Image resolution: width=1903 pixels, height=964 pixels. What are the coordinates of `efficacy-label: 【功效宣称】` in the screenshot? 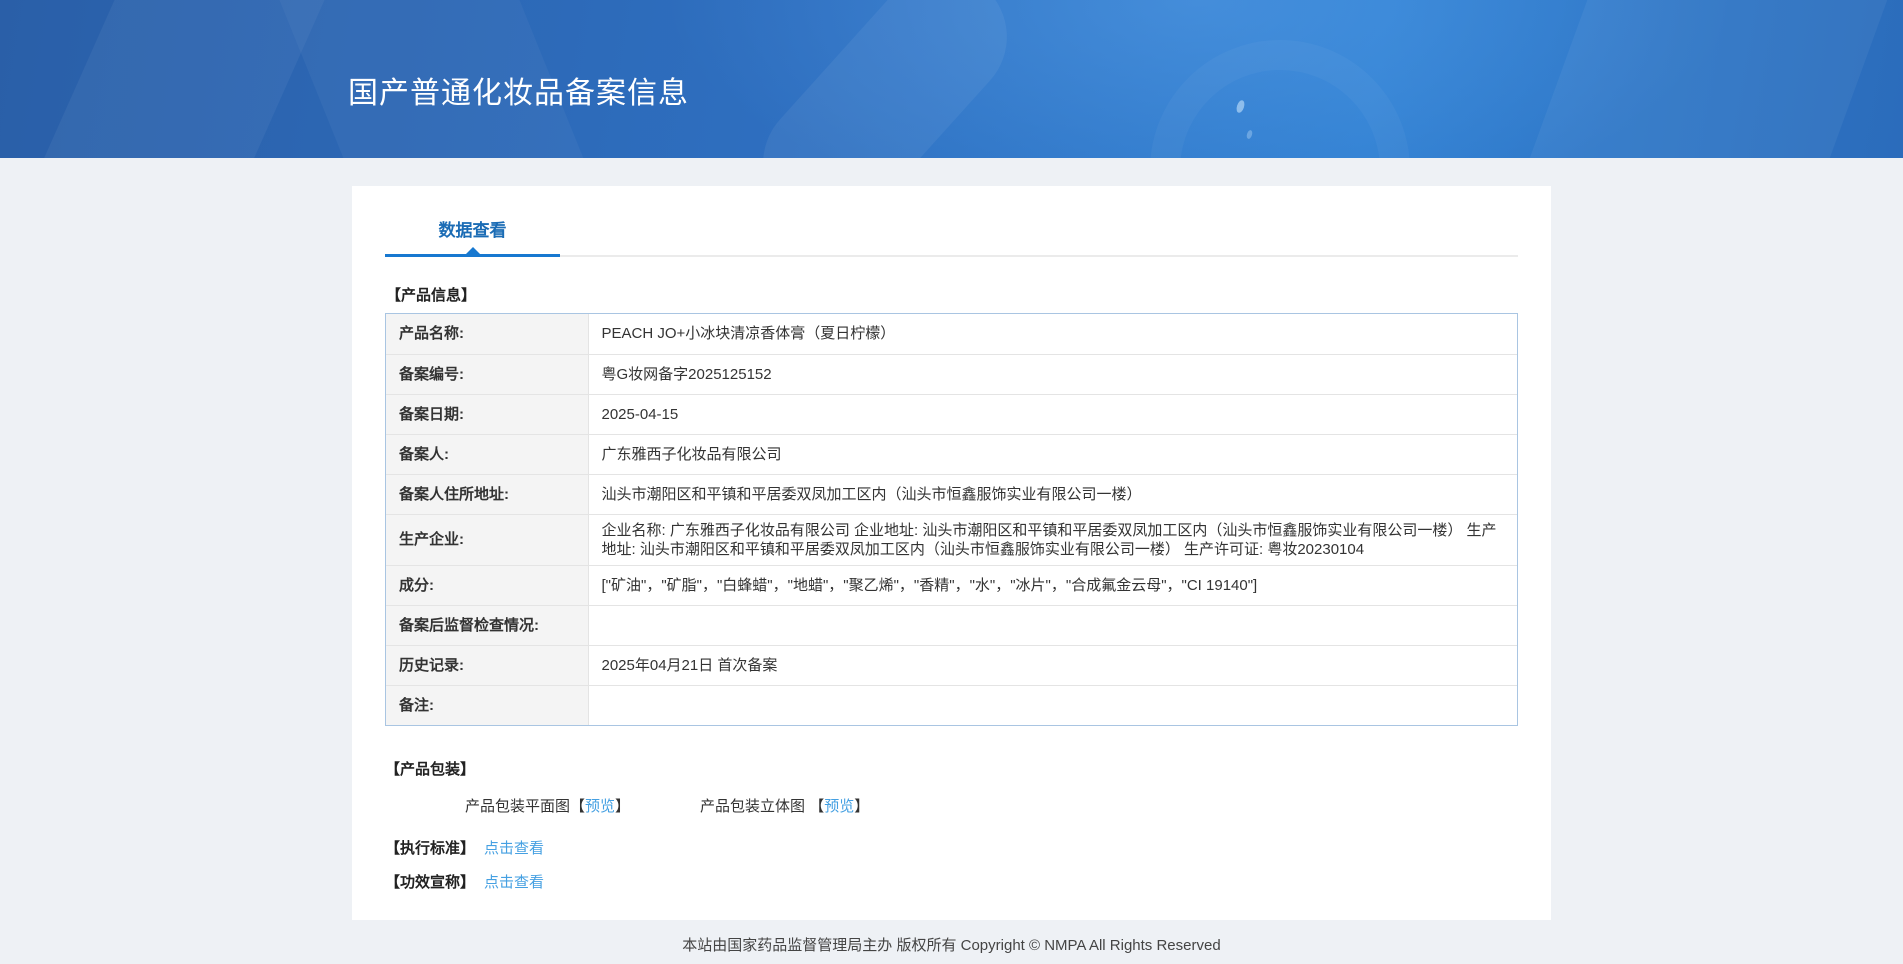 It's located at (430, 882).